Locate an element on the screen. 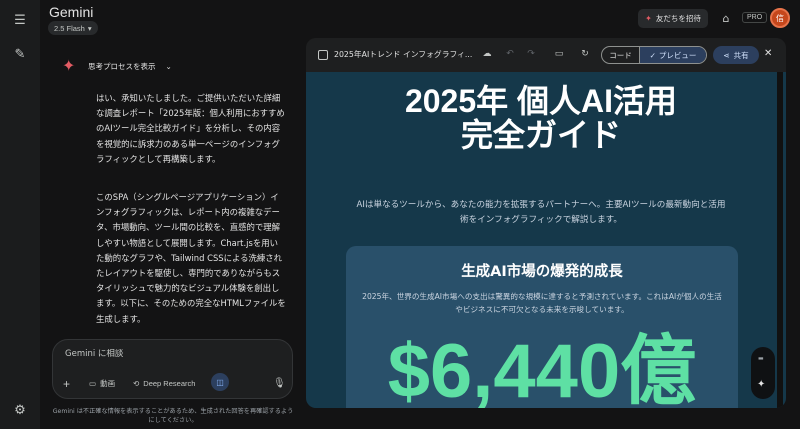 The image size is (800, 429). thinking-label: 思考プロセスを表示 is located at coordinates (122, 66).